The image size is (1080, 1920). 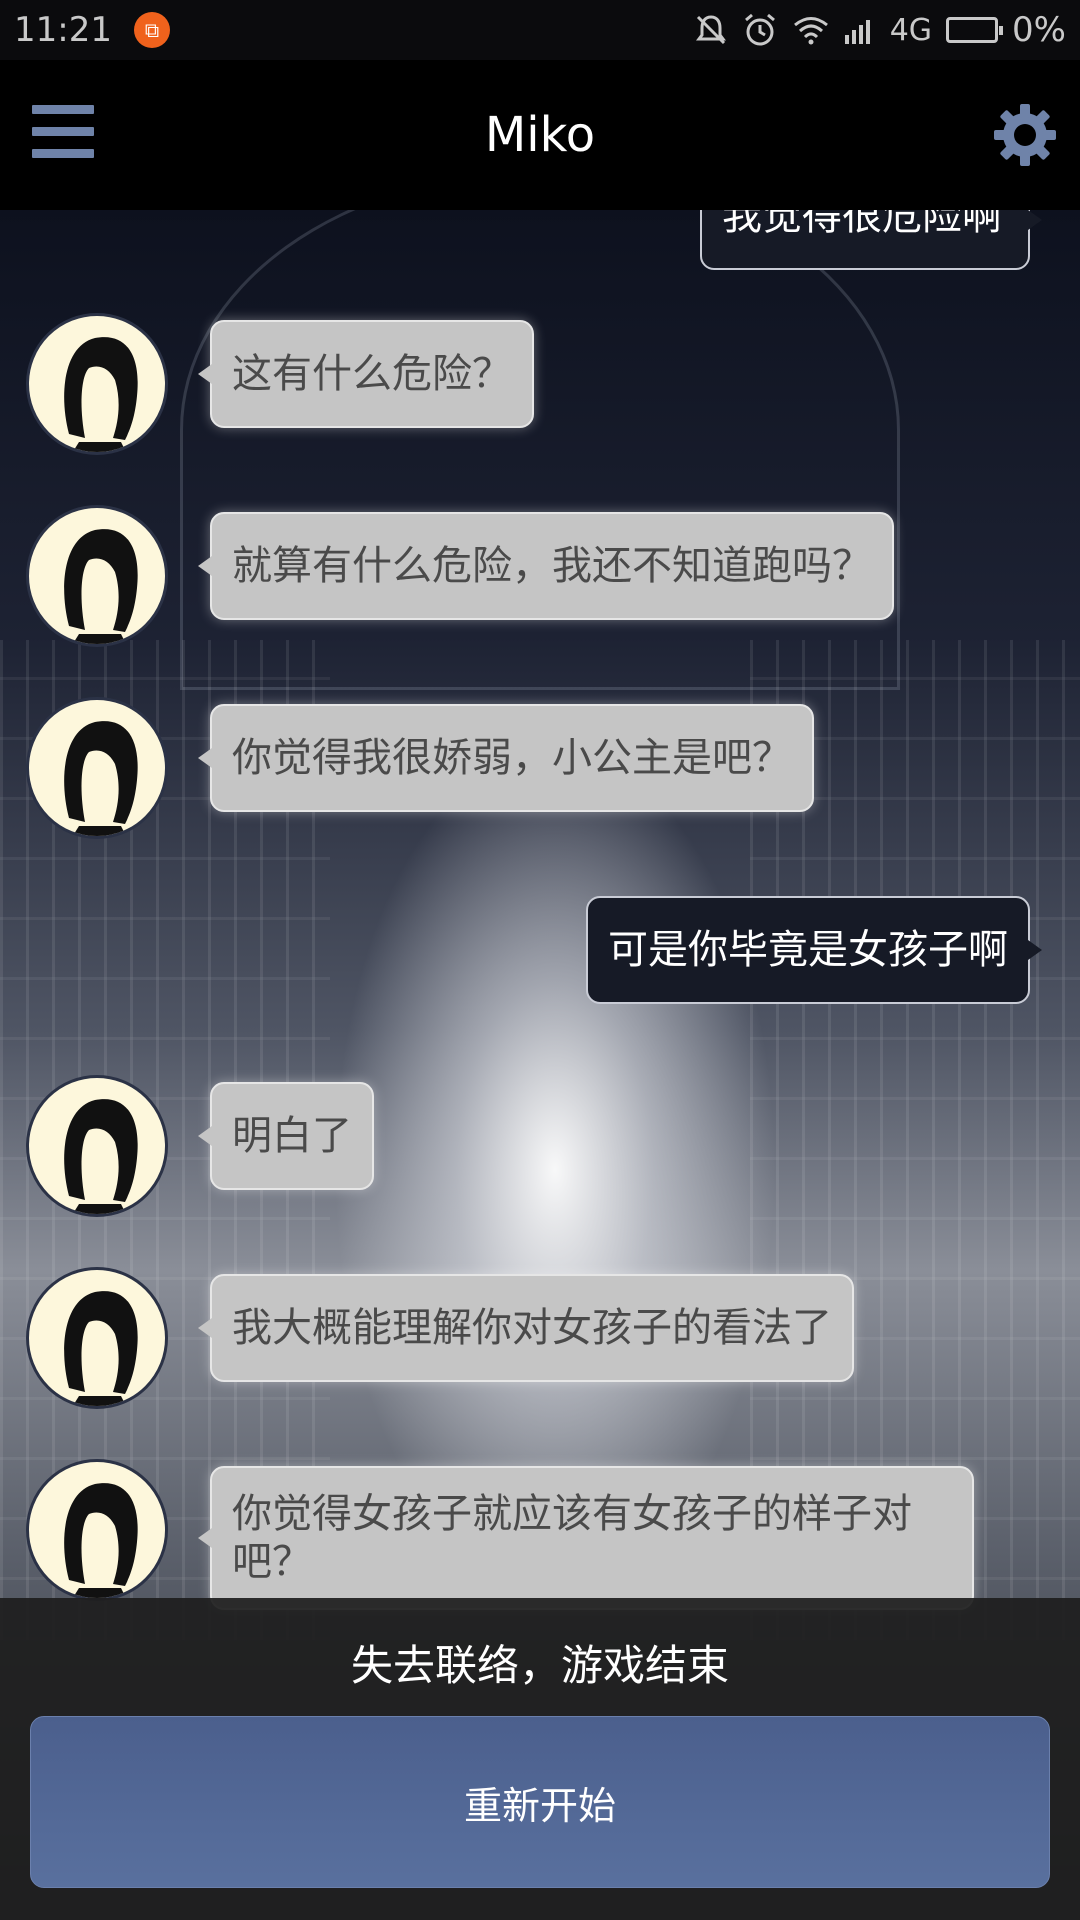 What do you see at coordinates (292, 1136) in the screenshot?
I see `message-text: 明白了` at bounding box center [292, 1136].